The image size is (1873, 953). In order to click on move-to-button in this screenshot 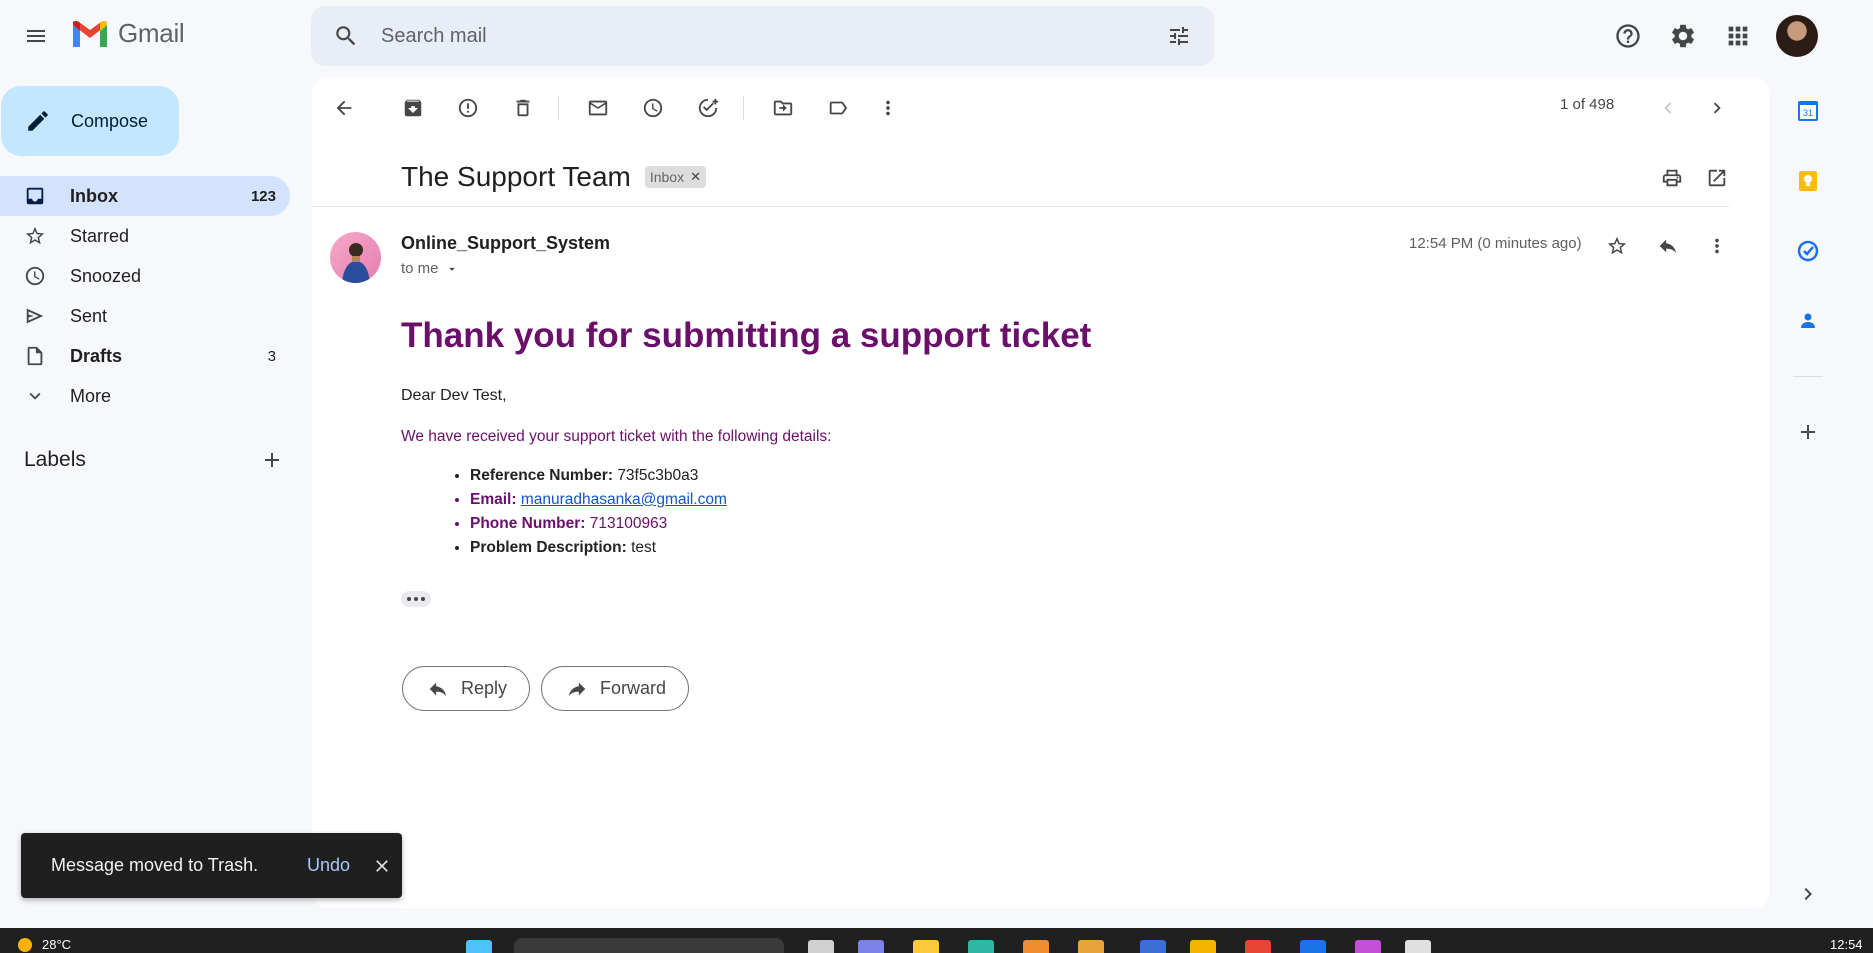, I will do `click(783, 108)`.